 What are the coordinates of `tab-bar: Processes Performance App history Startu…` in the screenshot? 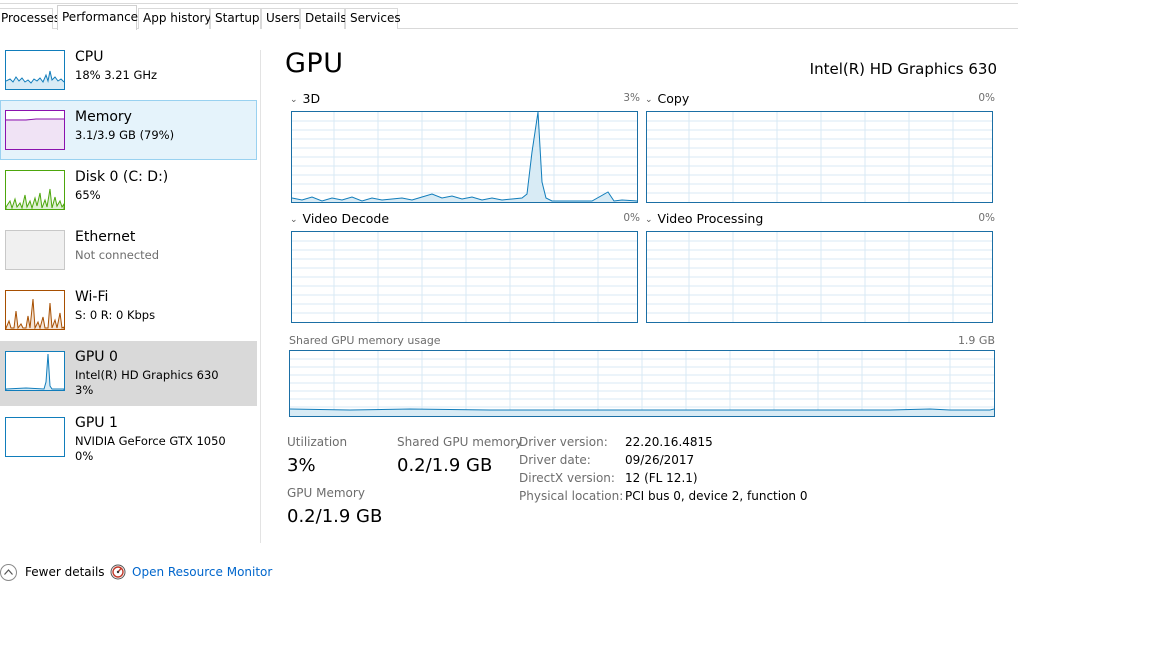 It's located at (509, 15).